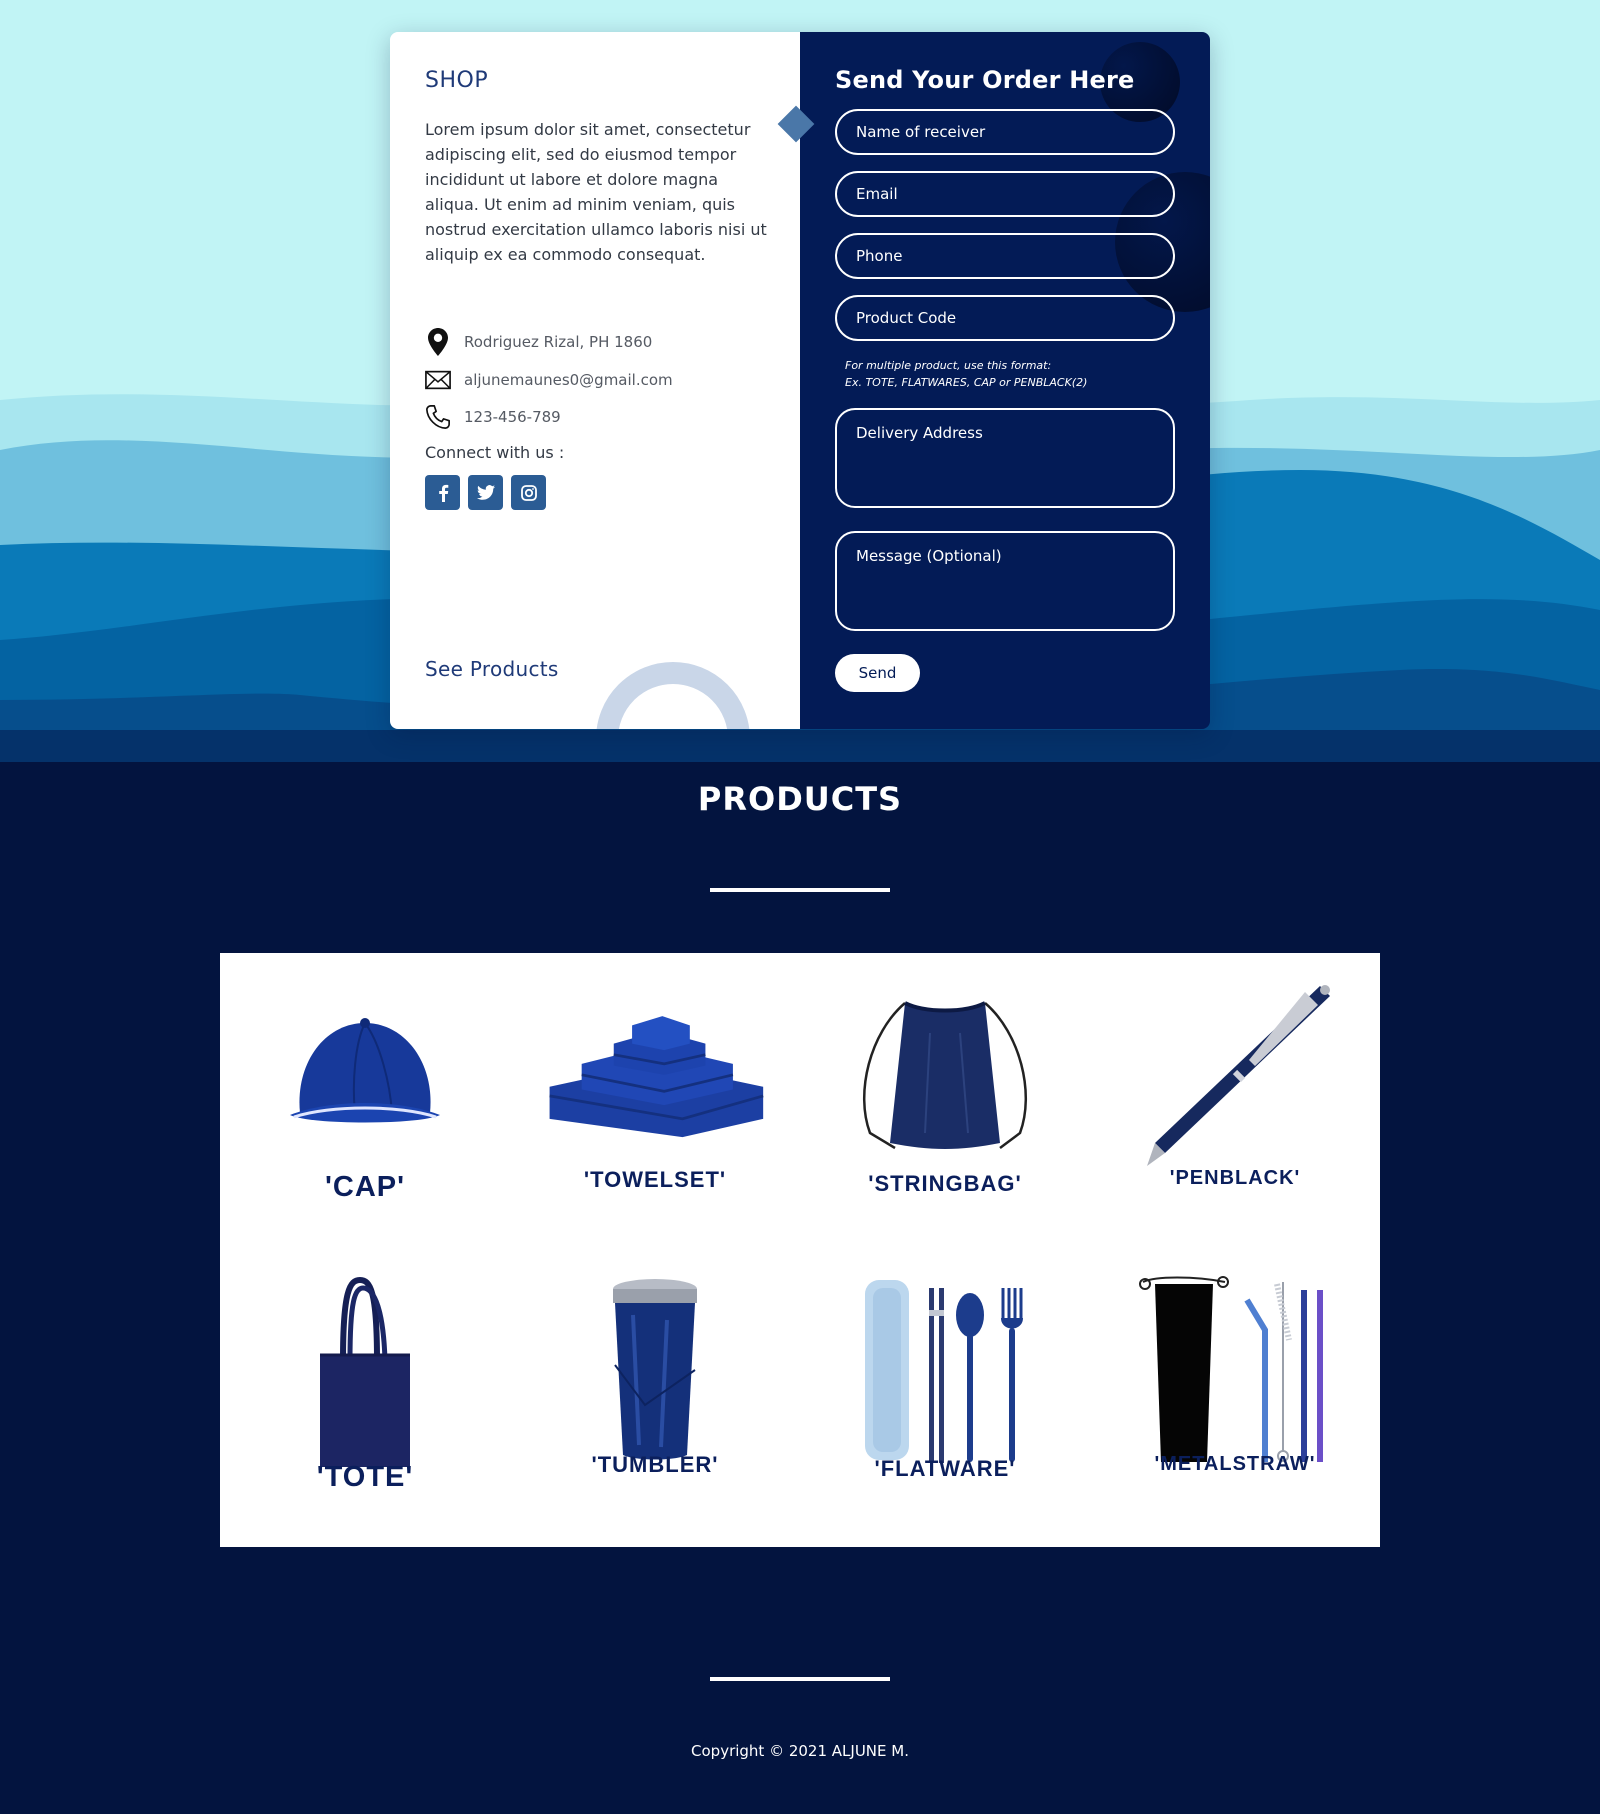 This screenshot has height=1814, width=1600. I want to click on cap-image, so click(365, 1073).